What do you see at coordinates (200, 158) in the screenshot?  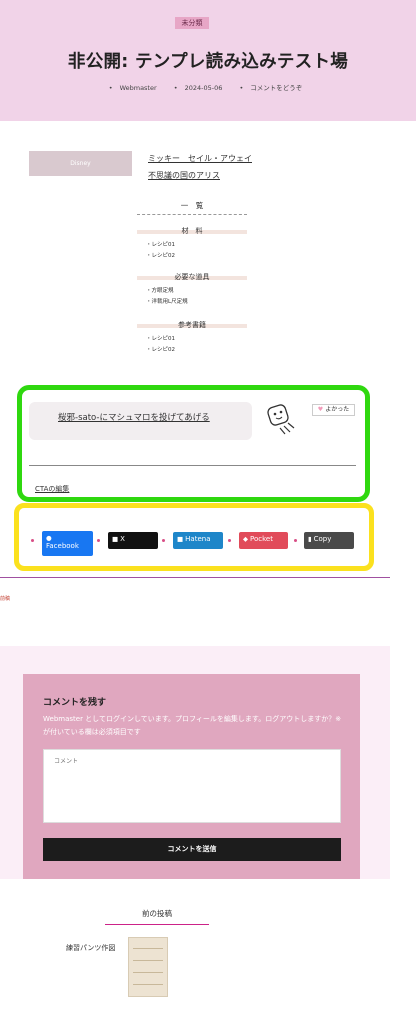 I see `link-mickey-sail-away: ミッキー セイル・アウェイ` at bounding box center [200, 158].